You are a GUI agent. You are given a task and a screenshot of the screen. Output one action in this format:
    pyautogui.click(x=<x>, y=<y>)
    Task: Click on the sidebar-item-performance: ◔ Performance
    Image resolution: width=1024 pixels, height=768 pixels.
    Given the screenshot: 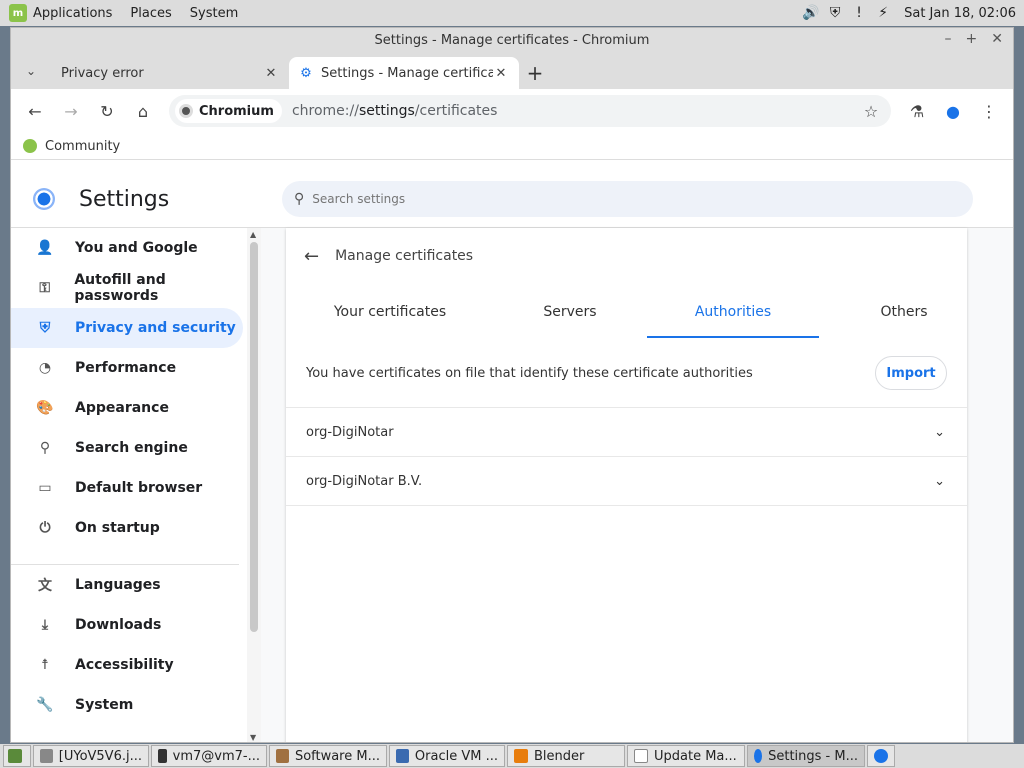 What is the action you would take?
    pyautogui.click(x=129, y=368)
    